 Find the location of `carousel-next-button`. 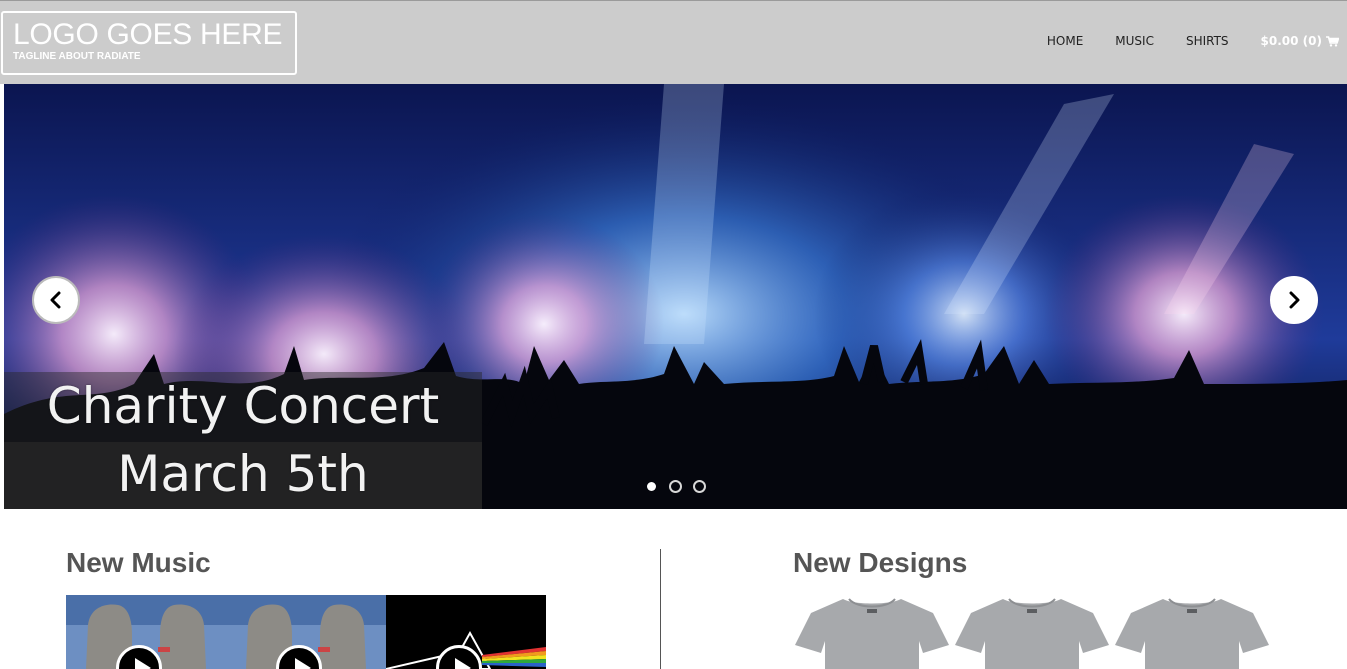

carousel-next-button is located at coordinates (1294, 300).